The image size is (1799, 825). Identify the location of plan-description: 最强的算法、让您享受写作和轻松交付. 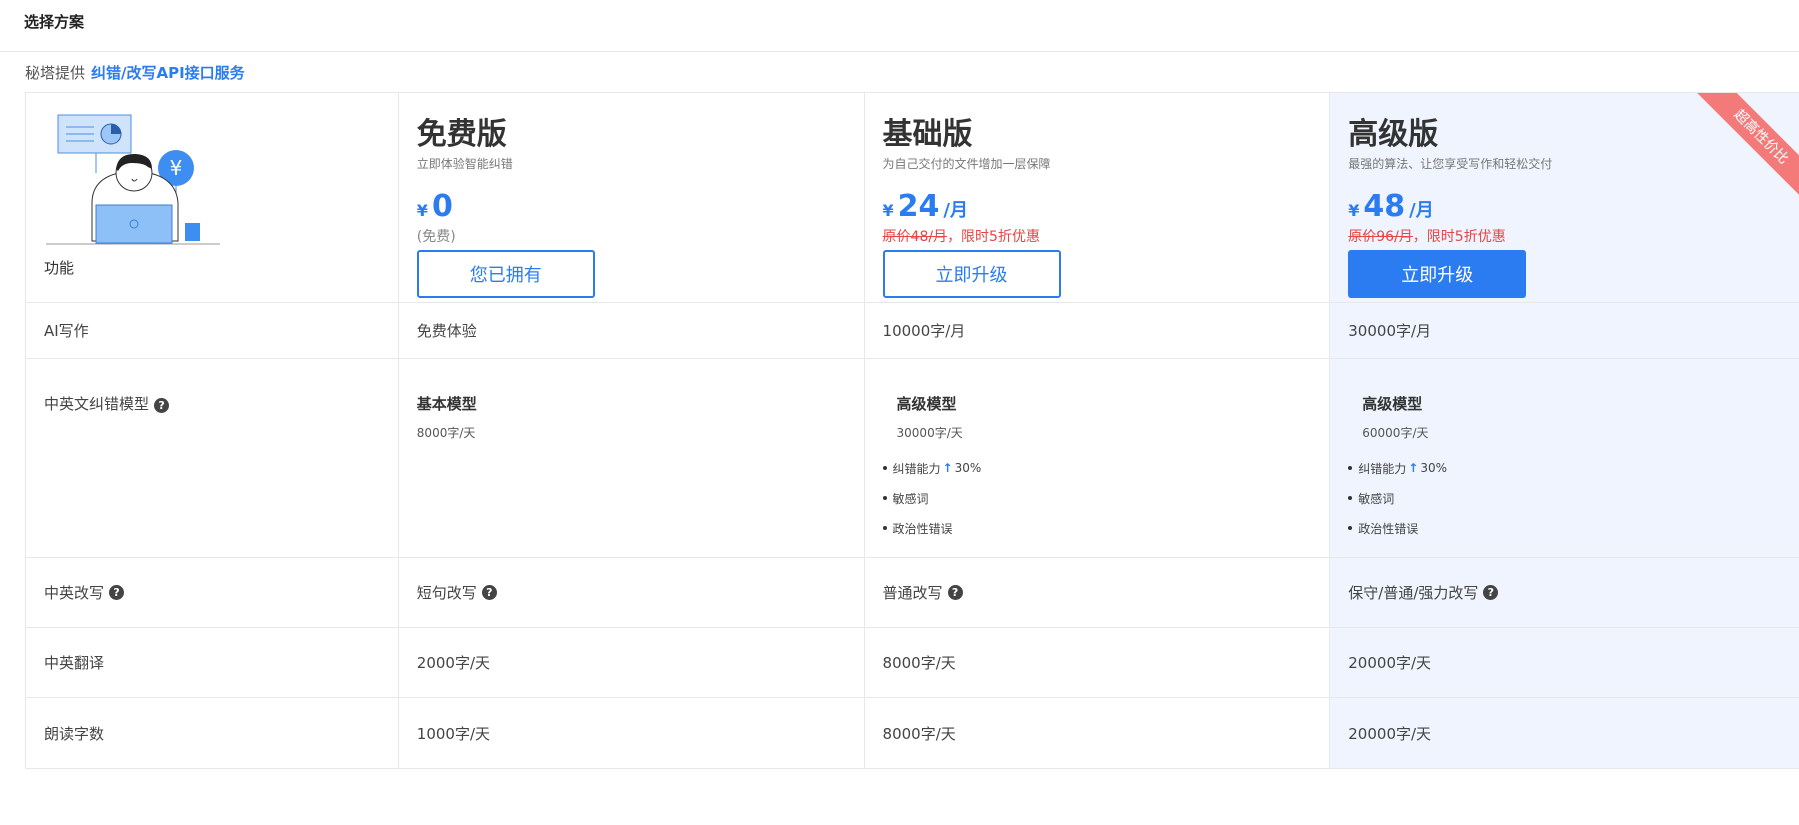
(1450, 164).